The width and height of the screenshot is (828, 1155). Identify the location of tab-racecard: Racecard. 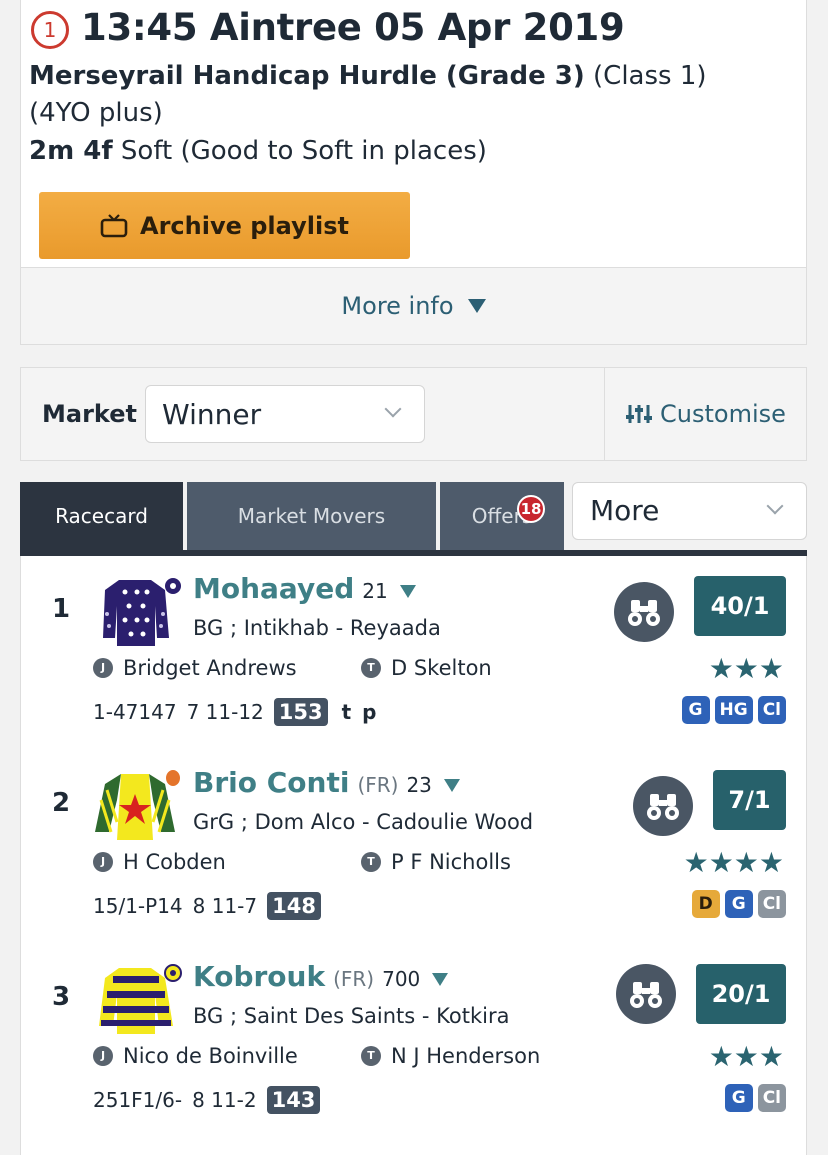
(101, 516).